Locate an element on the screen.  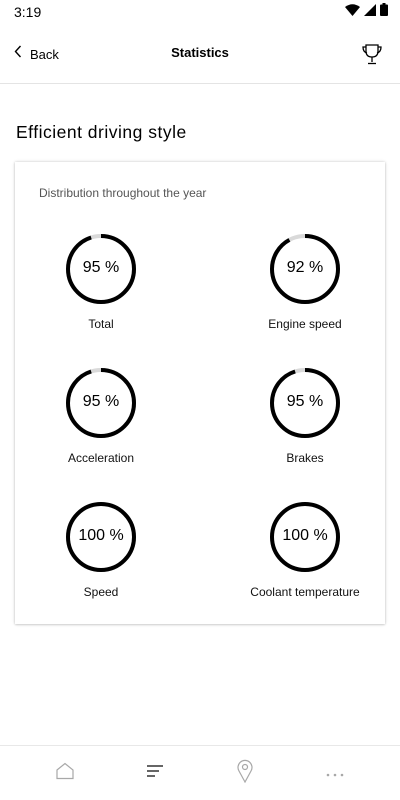
card-subtitle: Distribution throughout the year is located at coordinates (123, 193).